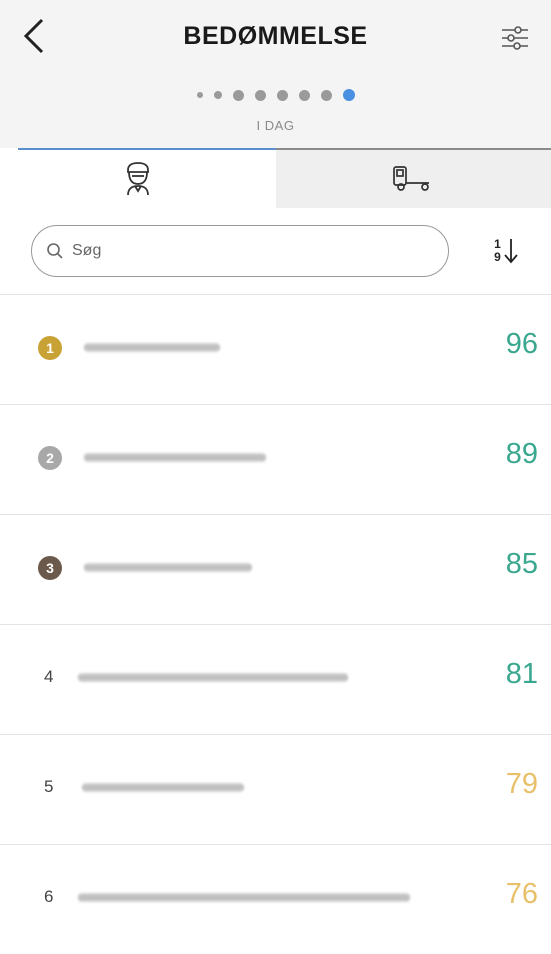 The width and height of the screenshot is (551, 954). What do you see at coordinates (275, 125) in the screenshot?
I see `period-label: I DAG` at bounding box center [275, 125].